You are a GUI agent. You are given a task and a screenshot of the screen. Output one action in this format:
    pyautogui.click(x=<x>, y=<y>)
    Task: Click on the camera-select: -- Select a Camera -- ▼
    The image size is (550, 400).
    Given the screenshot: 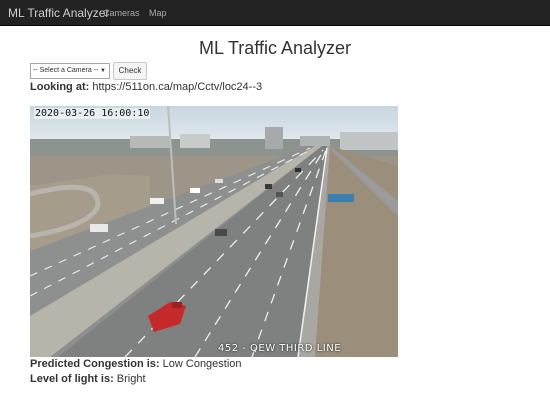 What is the action you would take?
    pyautogui.click(x=70, y=71)
    